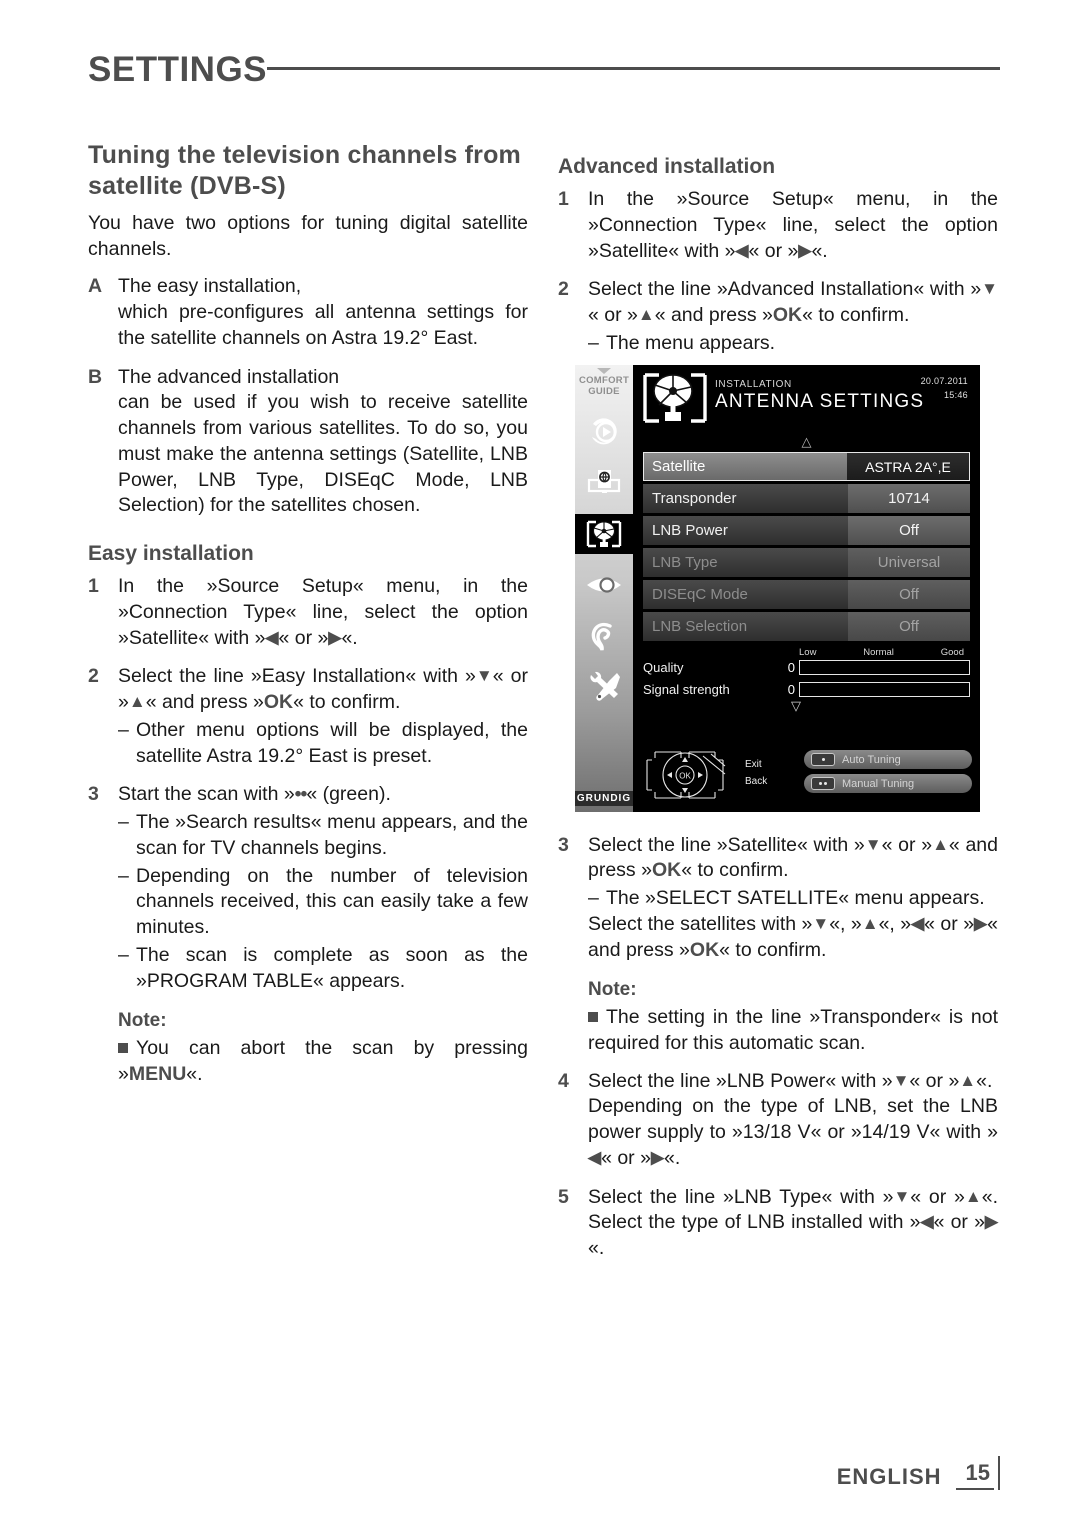  What do you see at coordinates (596, 1248) in the screenshot?
I see `adv-step-5-part-f: «.` at bounding box center [596, 1248].